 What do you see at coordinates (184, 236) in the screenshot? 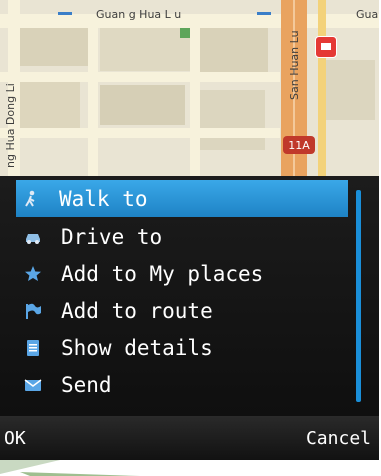
I see `menu-item-drive-to: Drive to` at bounding box center [184, 236].